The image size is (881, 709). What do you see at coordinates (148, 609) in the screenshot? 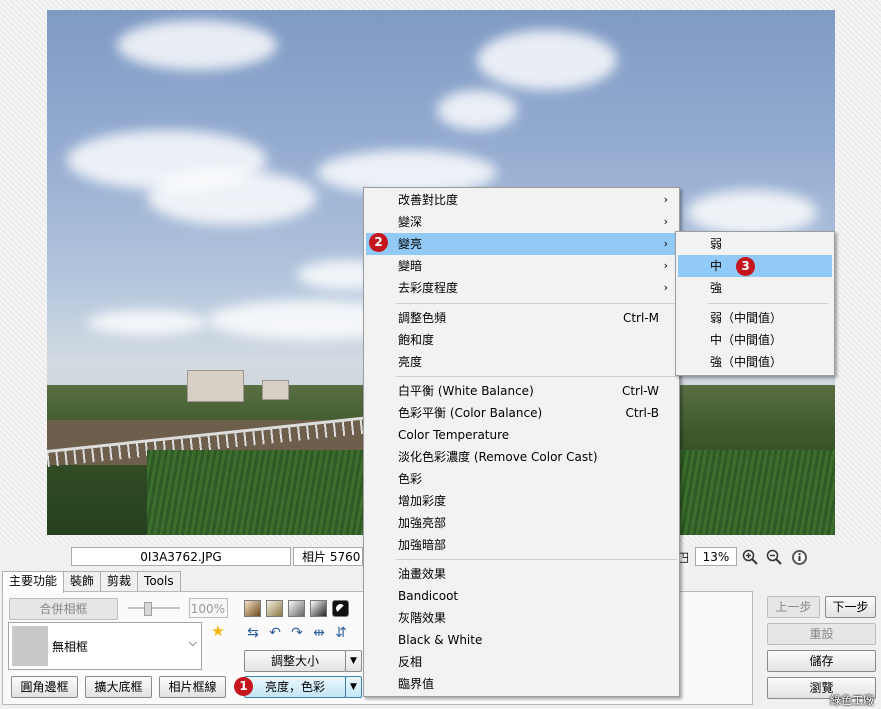
I see `opacity-slider-thumb` at bounding box center [148, 609].